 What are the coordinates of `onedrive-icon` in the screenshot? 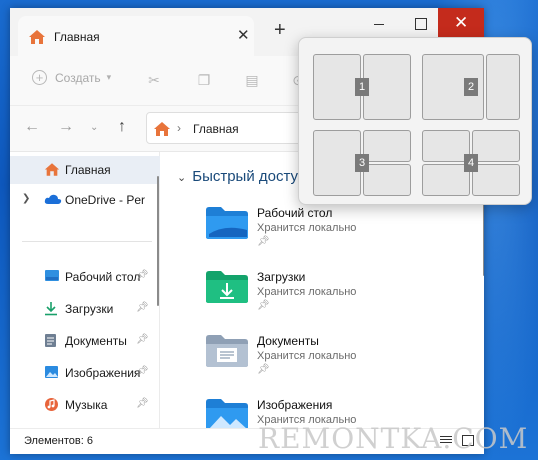 It's located at (53, 201).